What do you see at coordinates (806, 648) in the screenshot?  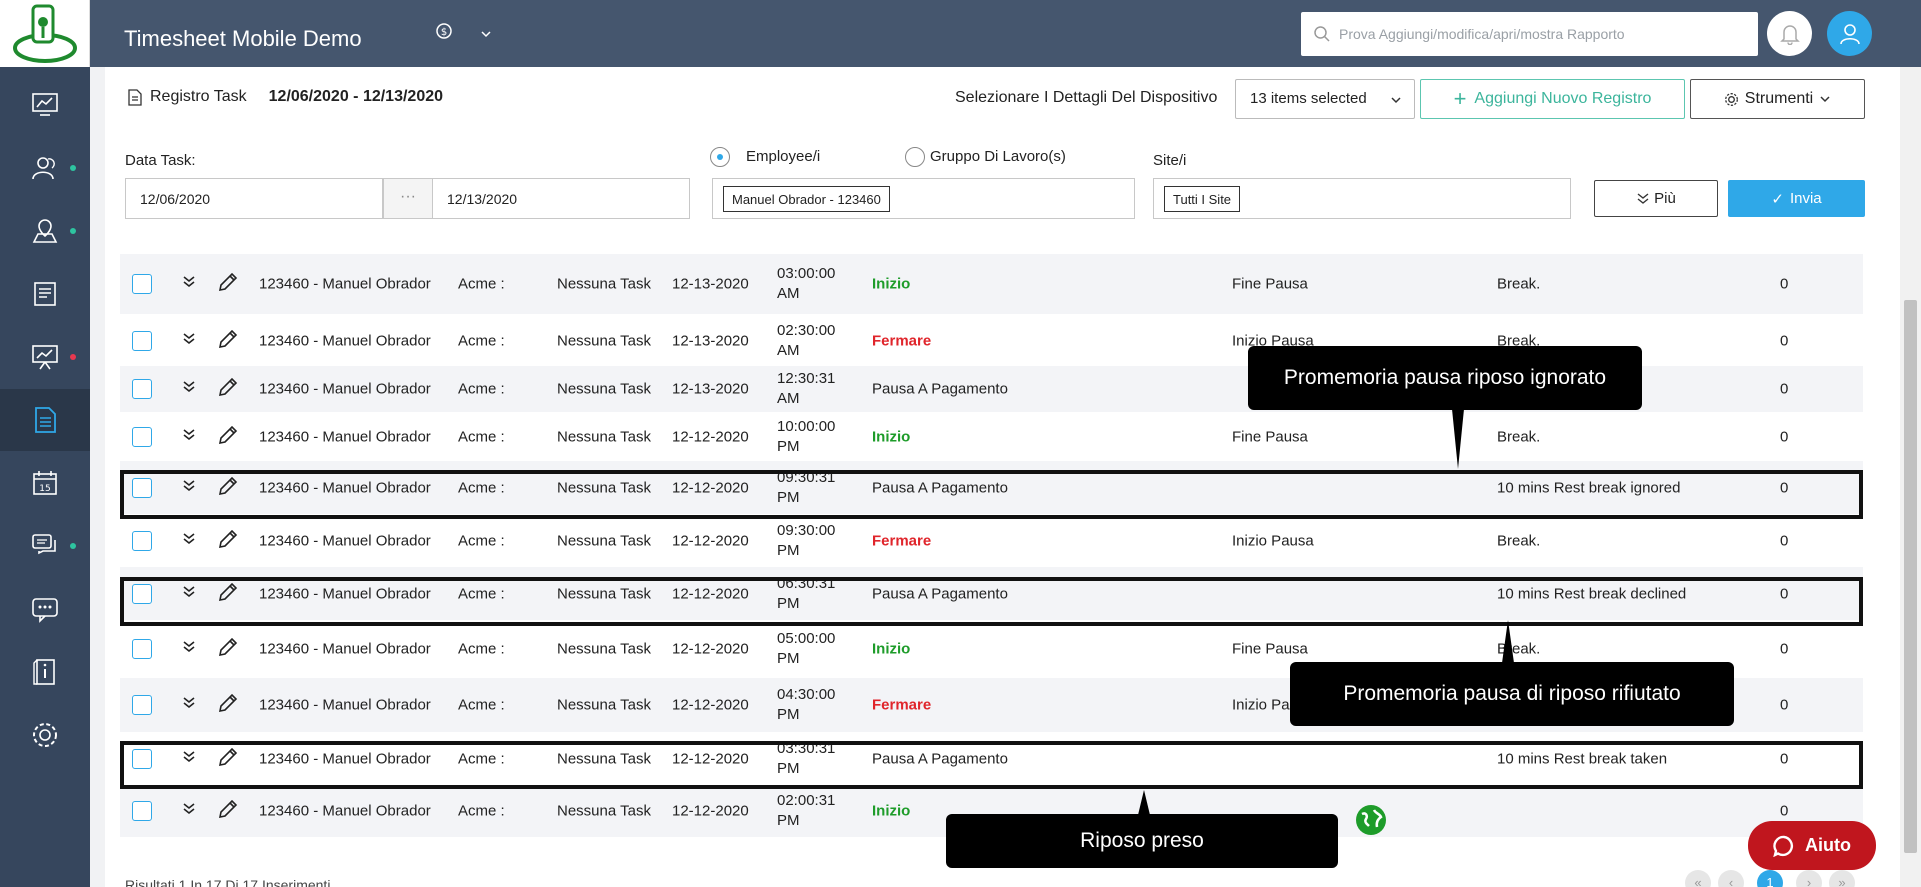 I see `time-cell: 05:00:00 PM` at bounding box center [806, 648].